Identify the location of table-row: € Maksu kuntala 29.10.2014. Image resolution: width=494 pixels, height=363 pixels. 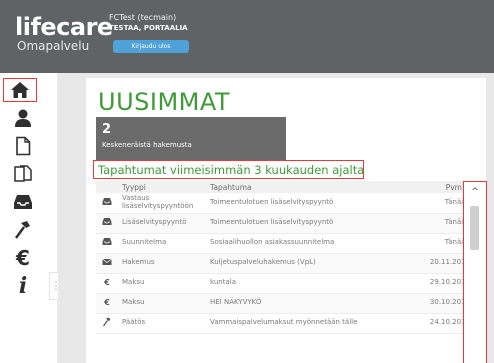
(285, 283).